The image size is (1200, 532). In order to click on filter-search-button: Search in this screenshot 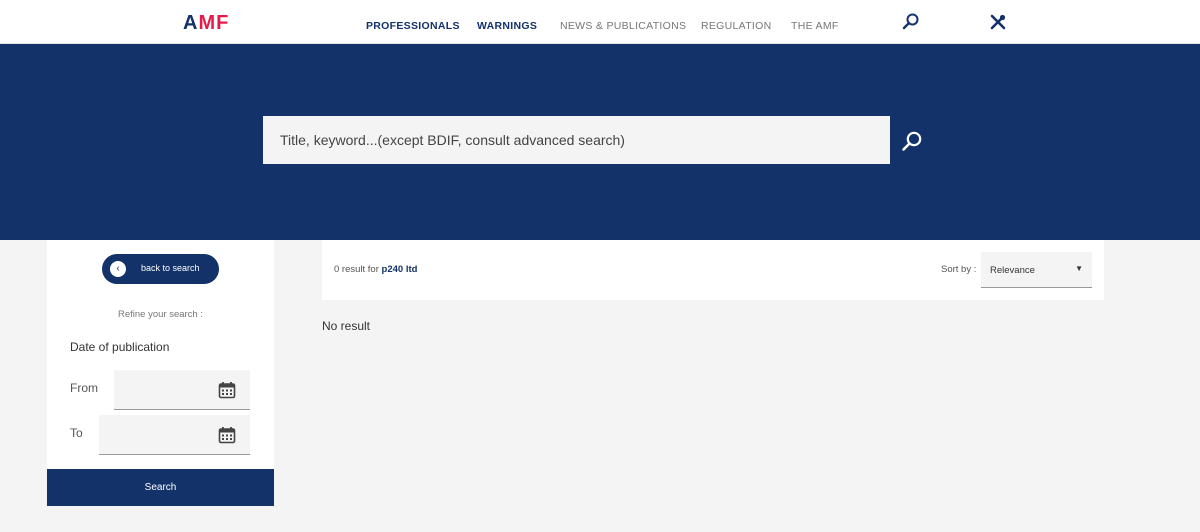, I will do `click(160, 487)`.